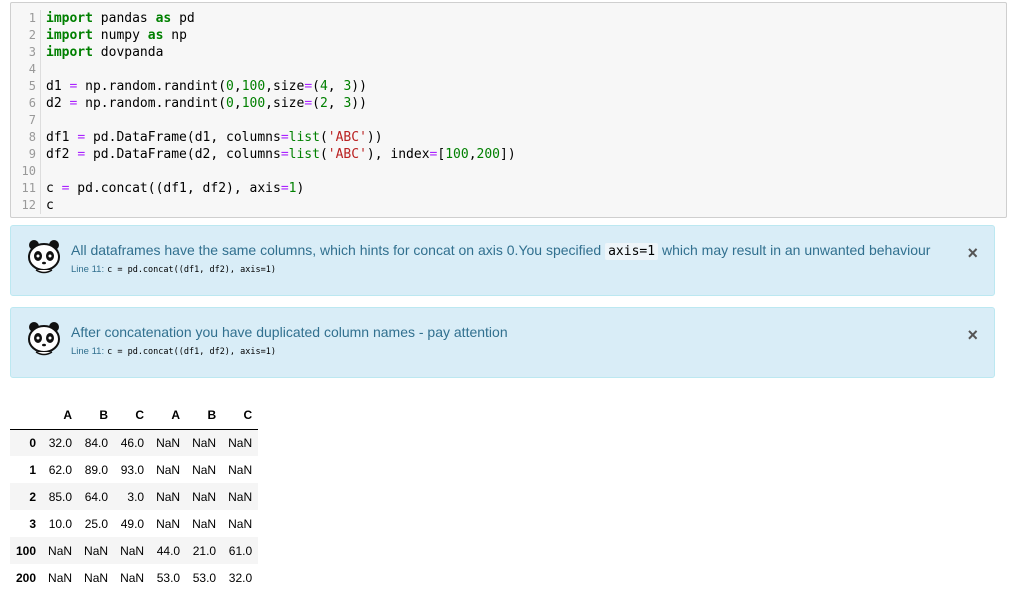  What do you see at coordinates (58, 103) in the screenshot?
I see `code-token: d2` at bounding box center [58, 103].